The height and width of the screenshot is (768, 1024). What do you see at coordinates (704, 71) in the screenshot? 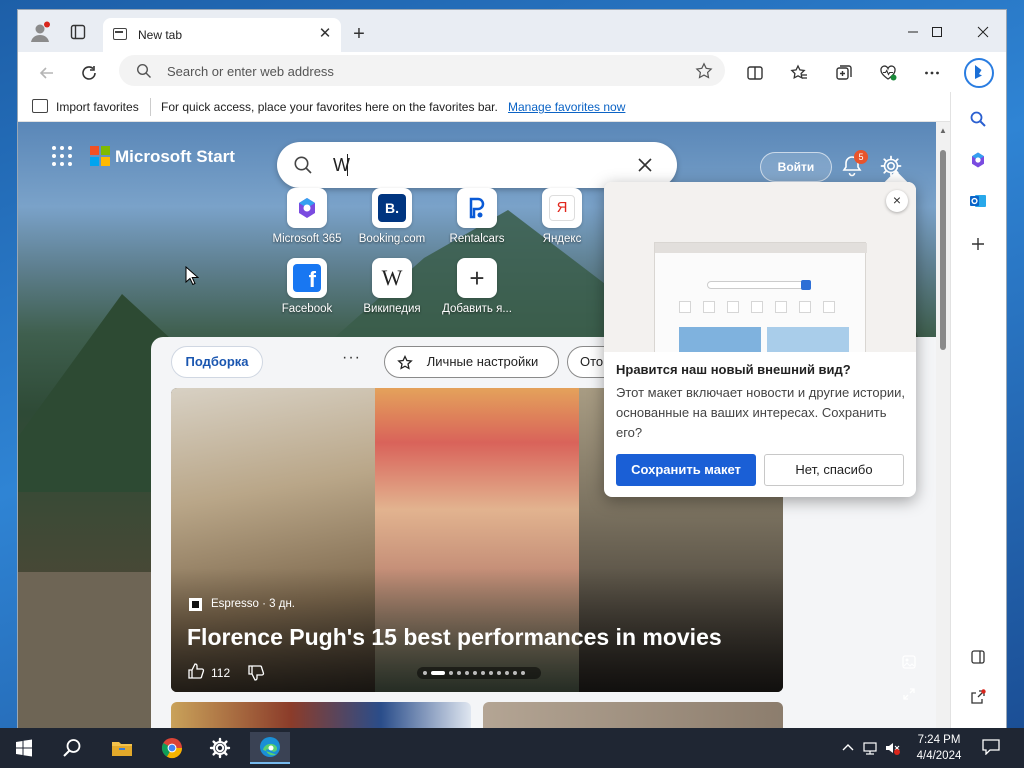
I see `star-favorite-icon` at bounding box center [704, 71].